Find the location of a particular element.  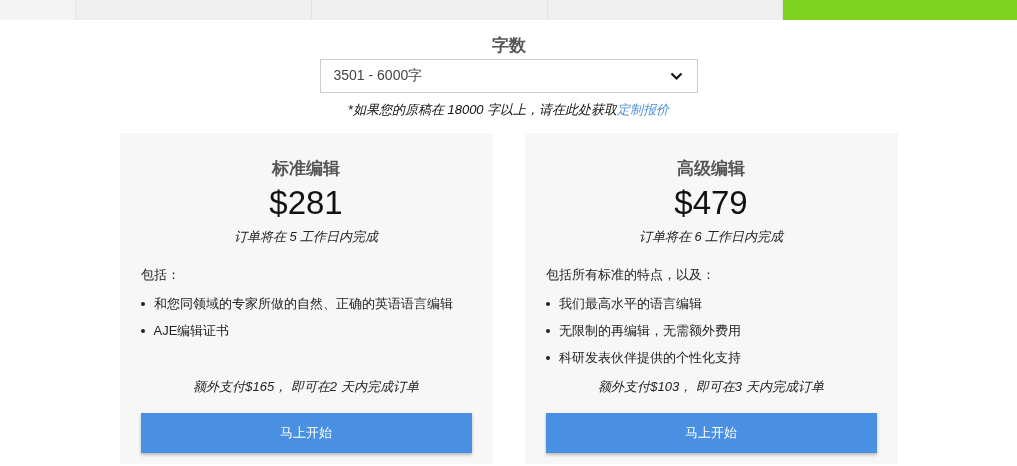

chevron-down-icon is located at coordinates (676, 76).